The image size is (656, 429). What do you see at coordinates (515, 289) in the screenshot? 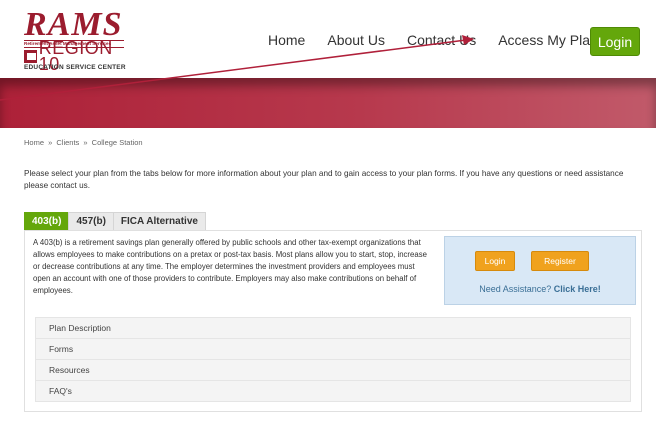
I see `assistance-label: Need Assistance?` at bounding box center [515, 289].